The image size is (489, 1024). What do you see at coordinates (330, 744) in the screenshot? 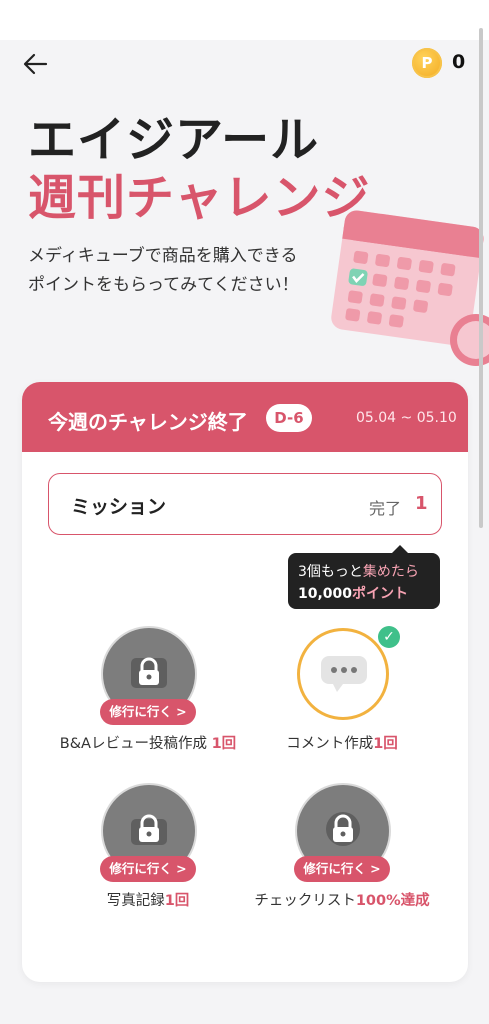
I see `mission-name-text: コメント作成` at bounding box center [330, 744].